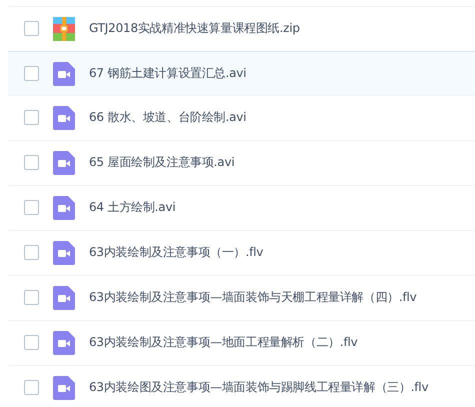  Describe the element at coordinates (167, 73) in the screenshot. I see `file-name: 67 钢筋土建计算设置汇总.avi` at that location.